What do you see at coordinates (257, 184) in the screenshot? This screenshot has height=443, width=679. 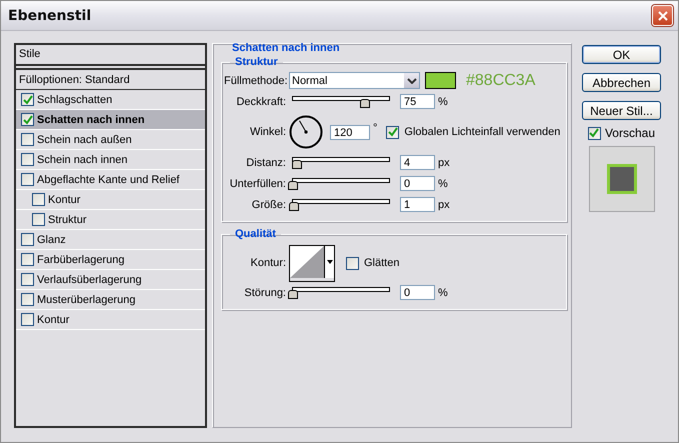 I see `field-label: Unterfüllen:` at bounding box center [257, 184].